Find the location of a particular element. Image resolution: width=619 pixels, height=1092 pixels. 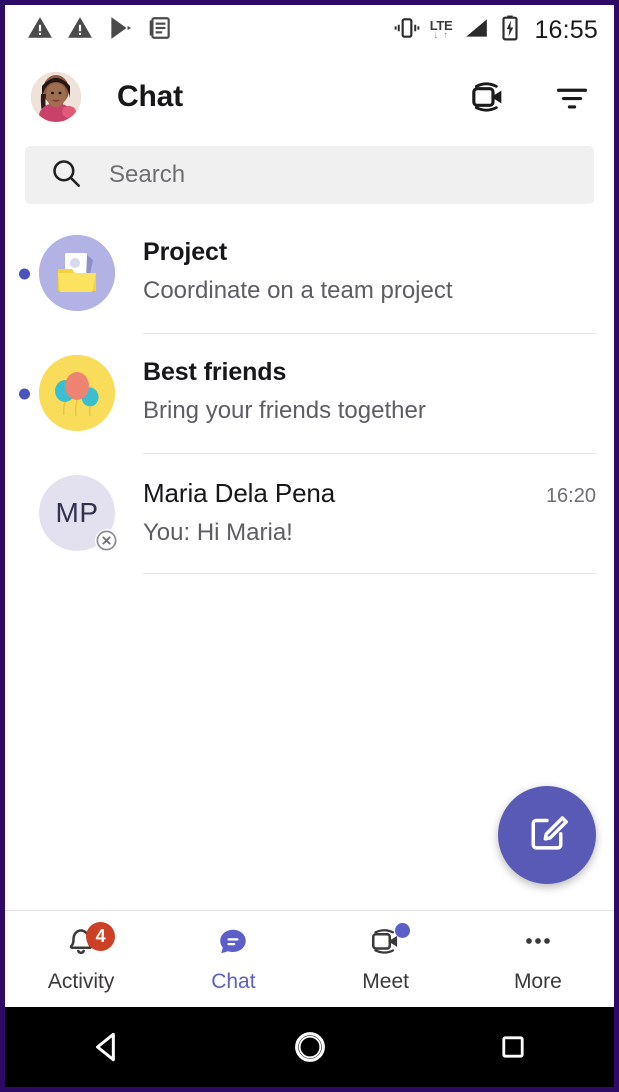

list-item-body: Maria Dela Pena 16:20 You: Hi Maria! is located at coordinates (369, 514).